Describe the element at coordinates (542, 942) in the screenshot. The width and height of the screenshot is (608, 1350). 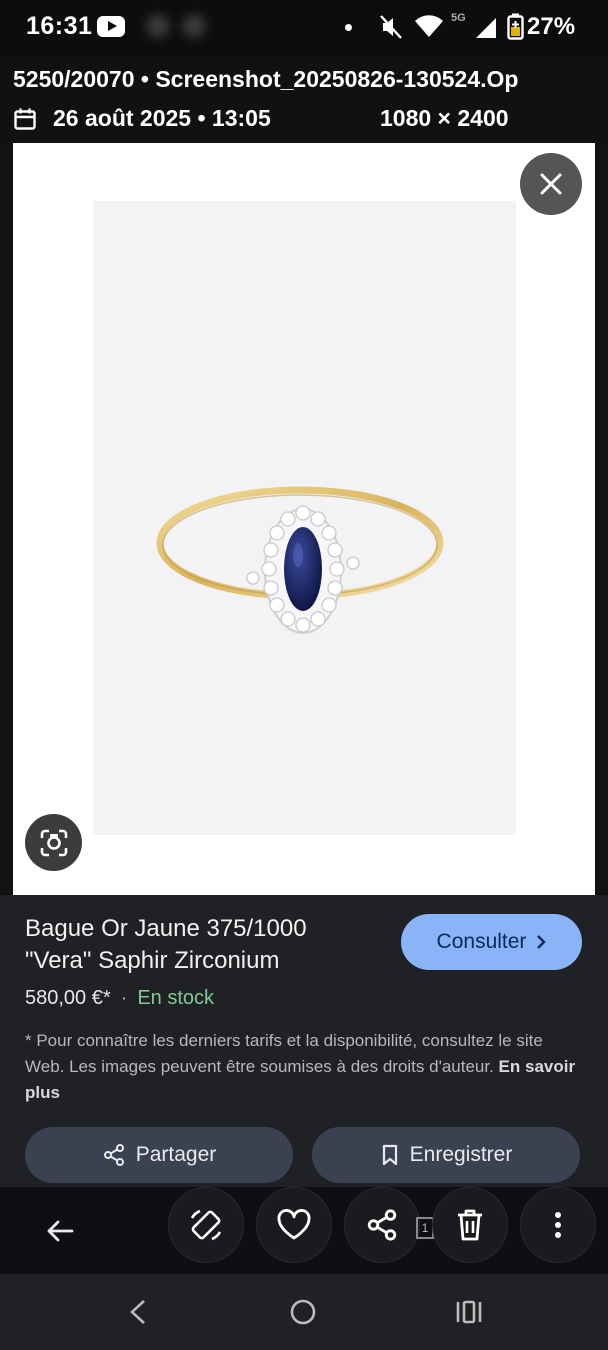
I see `chevron-right-icon` at that location.